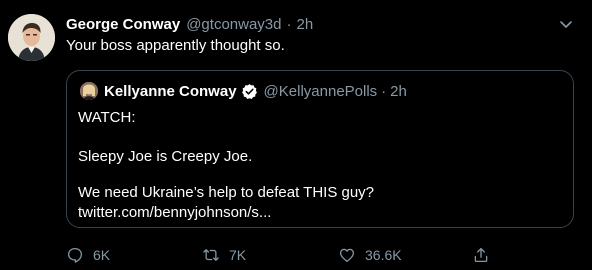  Describe the element at coordinates (383, 255) in the screenshot. I see `like-count: 36.6K` at that location.